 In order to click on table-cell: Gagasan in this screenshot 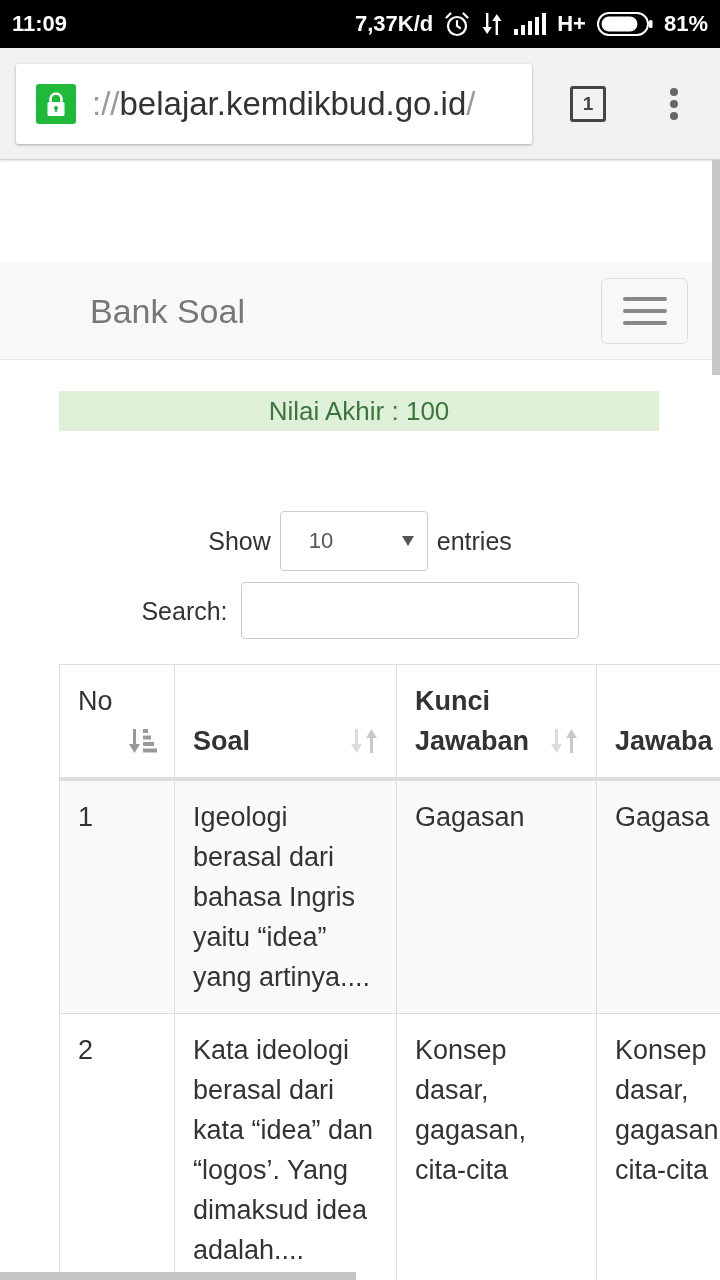, I will do `click(496, 896)`.